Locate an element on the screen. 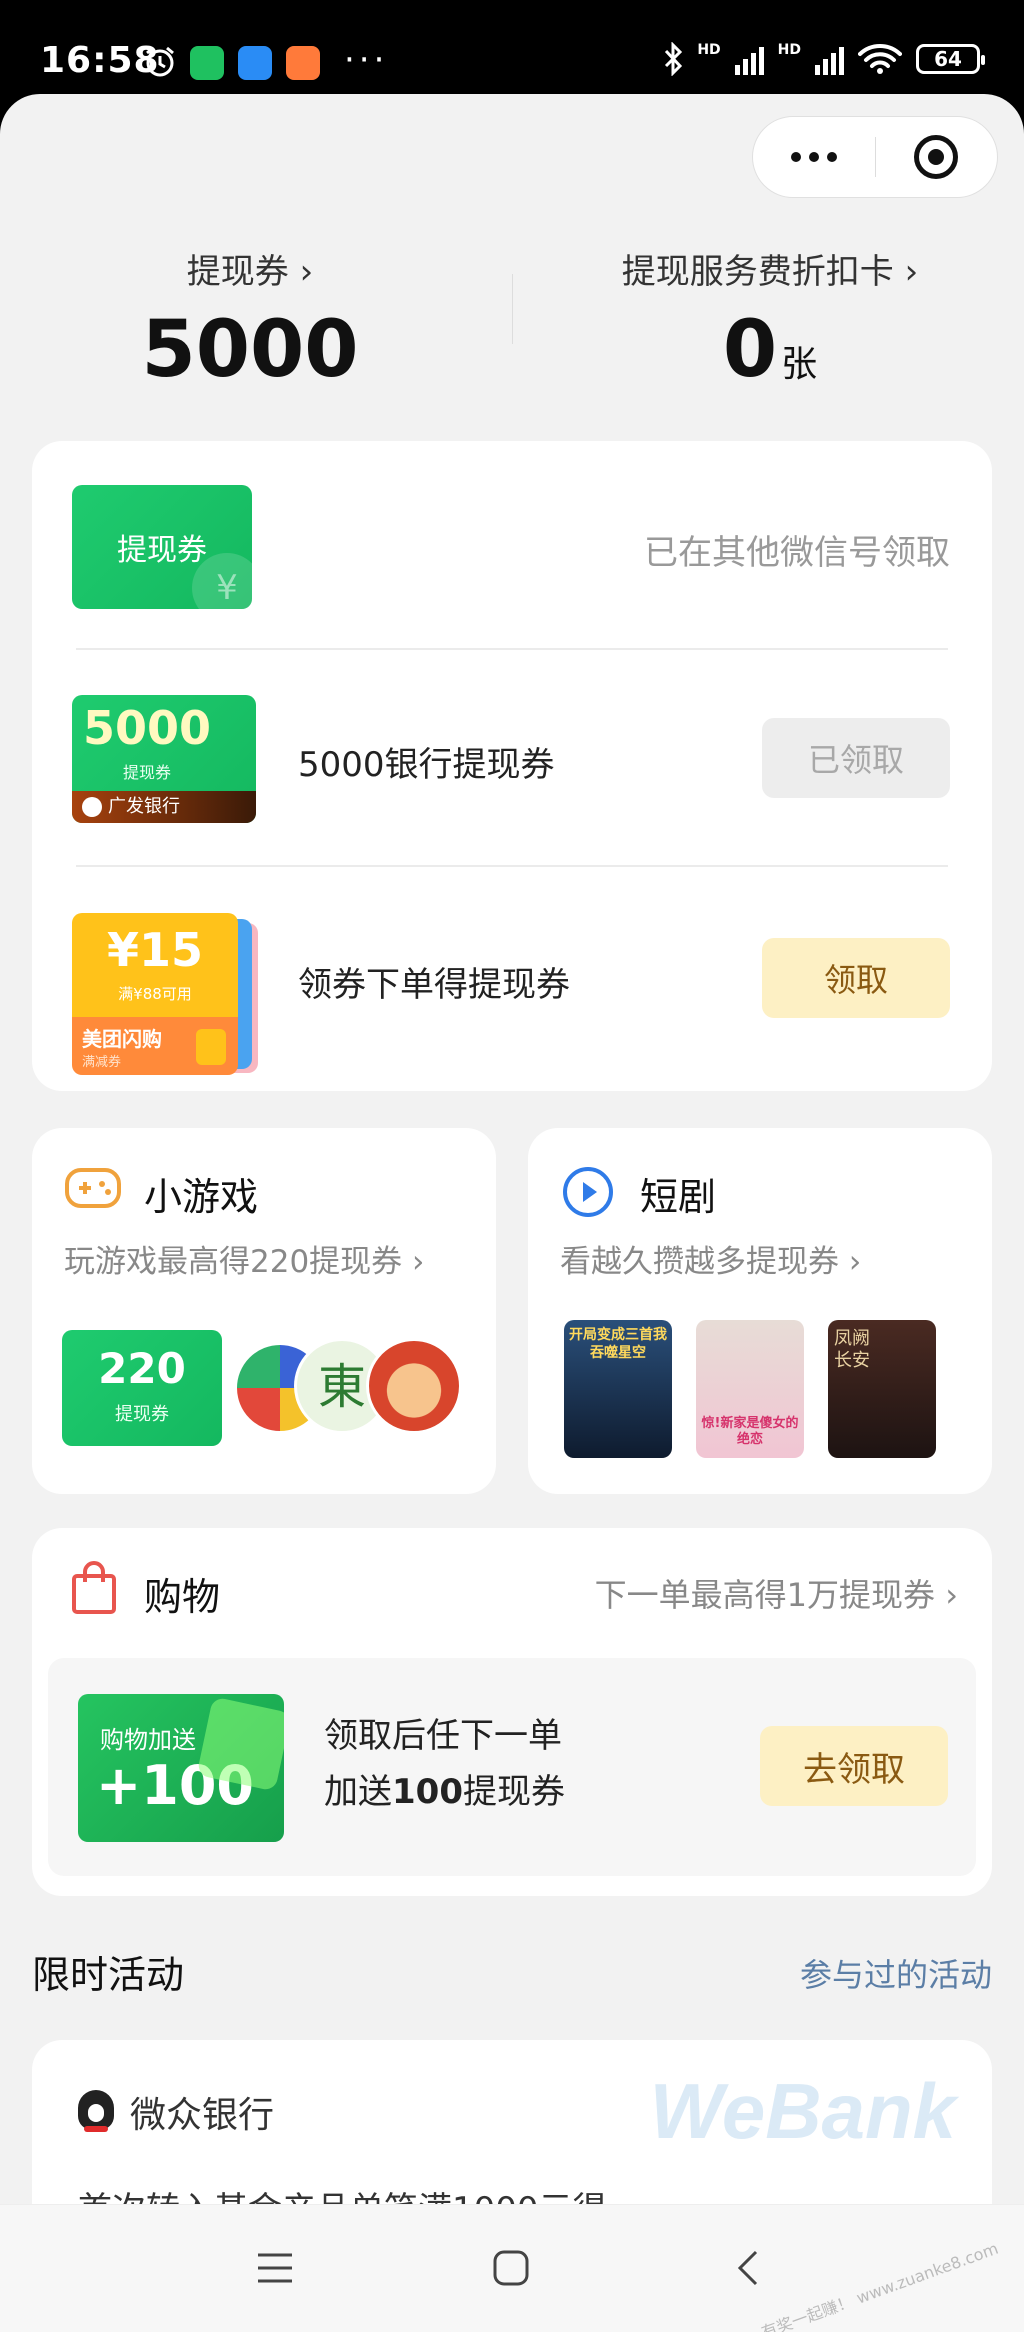  bank-coupon-amount: 5000 is located at coordinates (147, 728).